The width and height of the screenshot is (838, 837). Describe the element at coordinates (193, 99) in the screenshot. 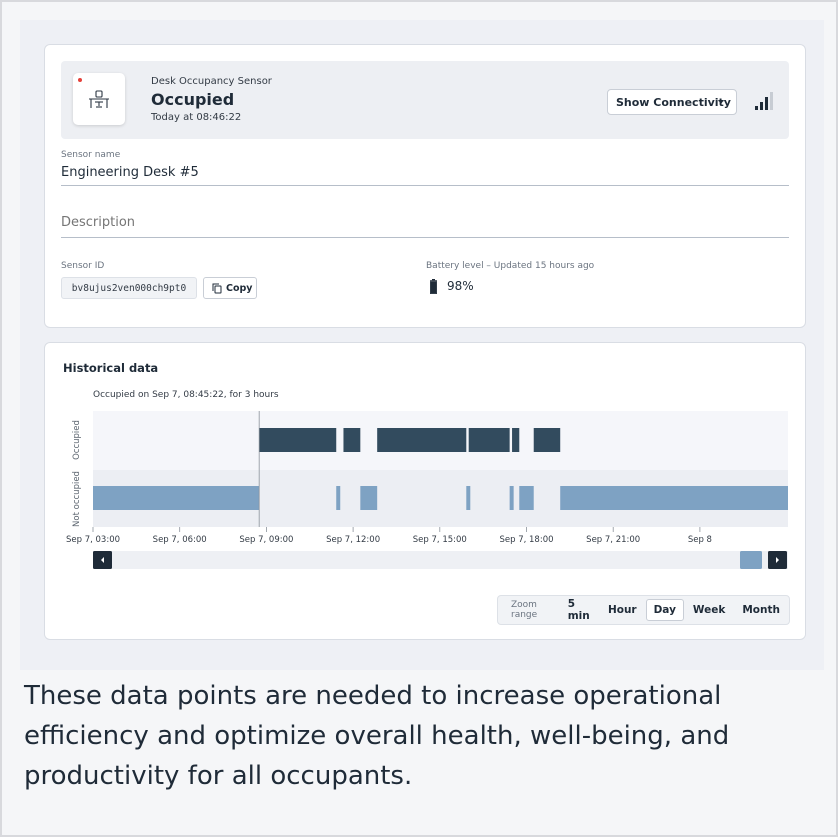

I see `sensor-state: Occupied` at that location.